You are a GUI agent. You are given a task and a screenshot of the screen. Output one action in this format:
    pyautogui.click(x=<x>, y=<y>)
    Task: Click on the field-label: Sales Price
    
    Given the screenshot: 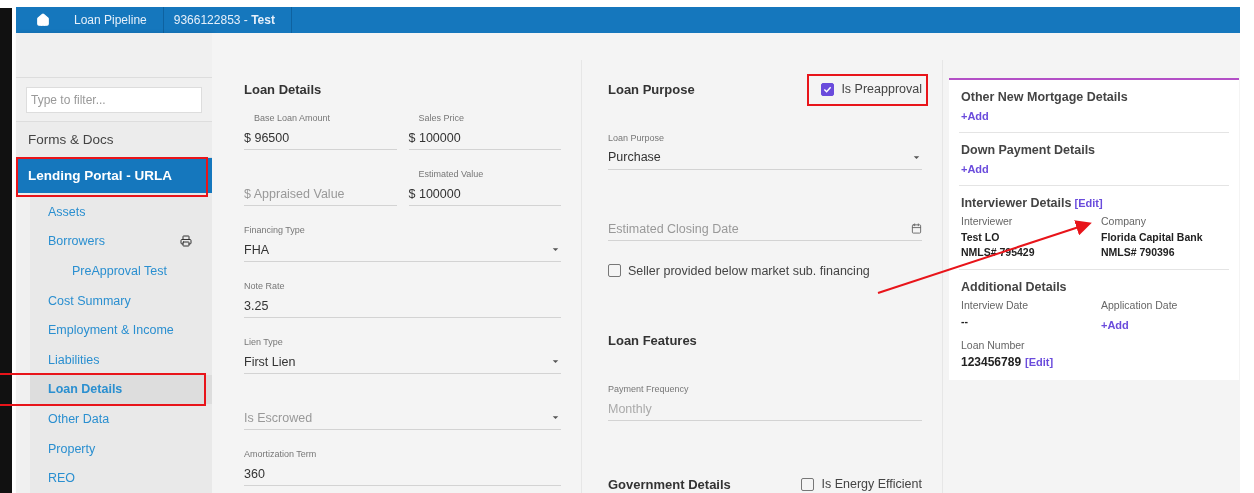 What is the action you would take?
    pyautogui.click(x=441, y=118)
    